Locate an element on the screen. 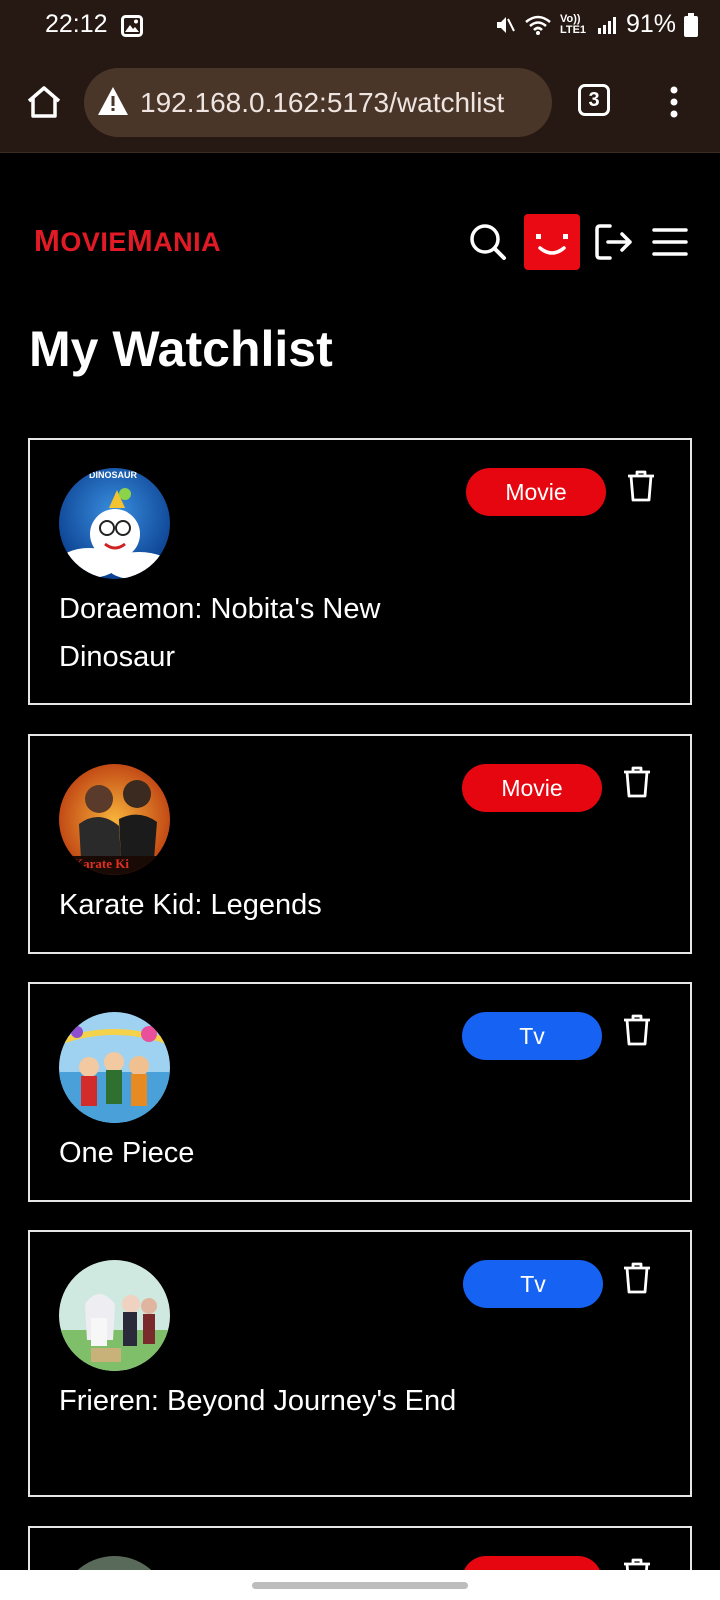  more-vert-icon is located at coordinates (674, 102).